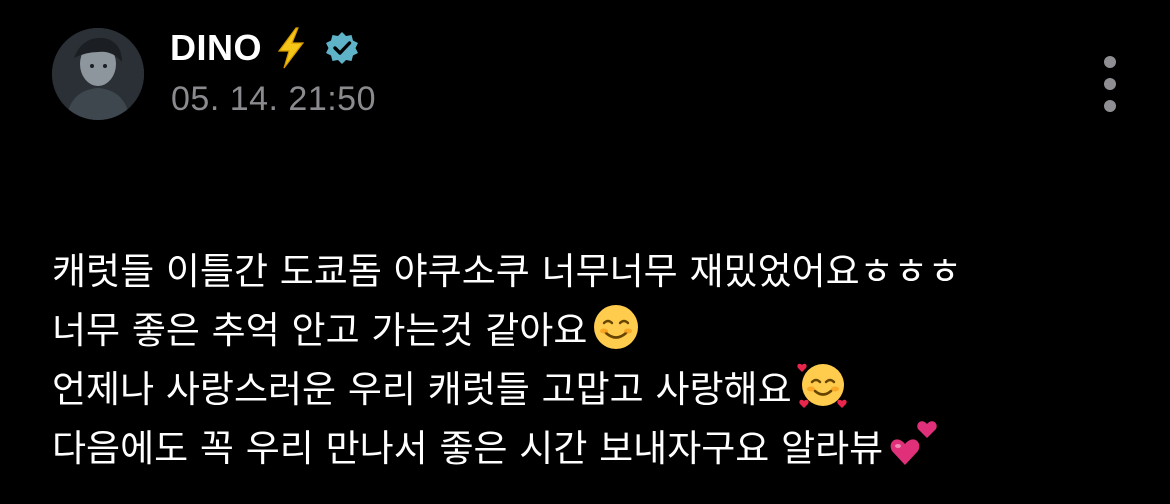  I want to click on author-row: DINO, so click(265, 48).